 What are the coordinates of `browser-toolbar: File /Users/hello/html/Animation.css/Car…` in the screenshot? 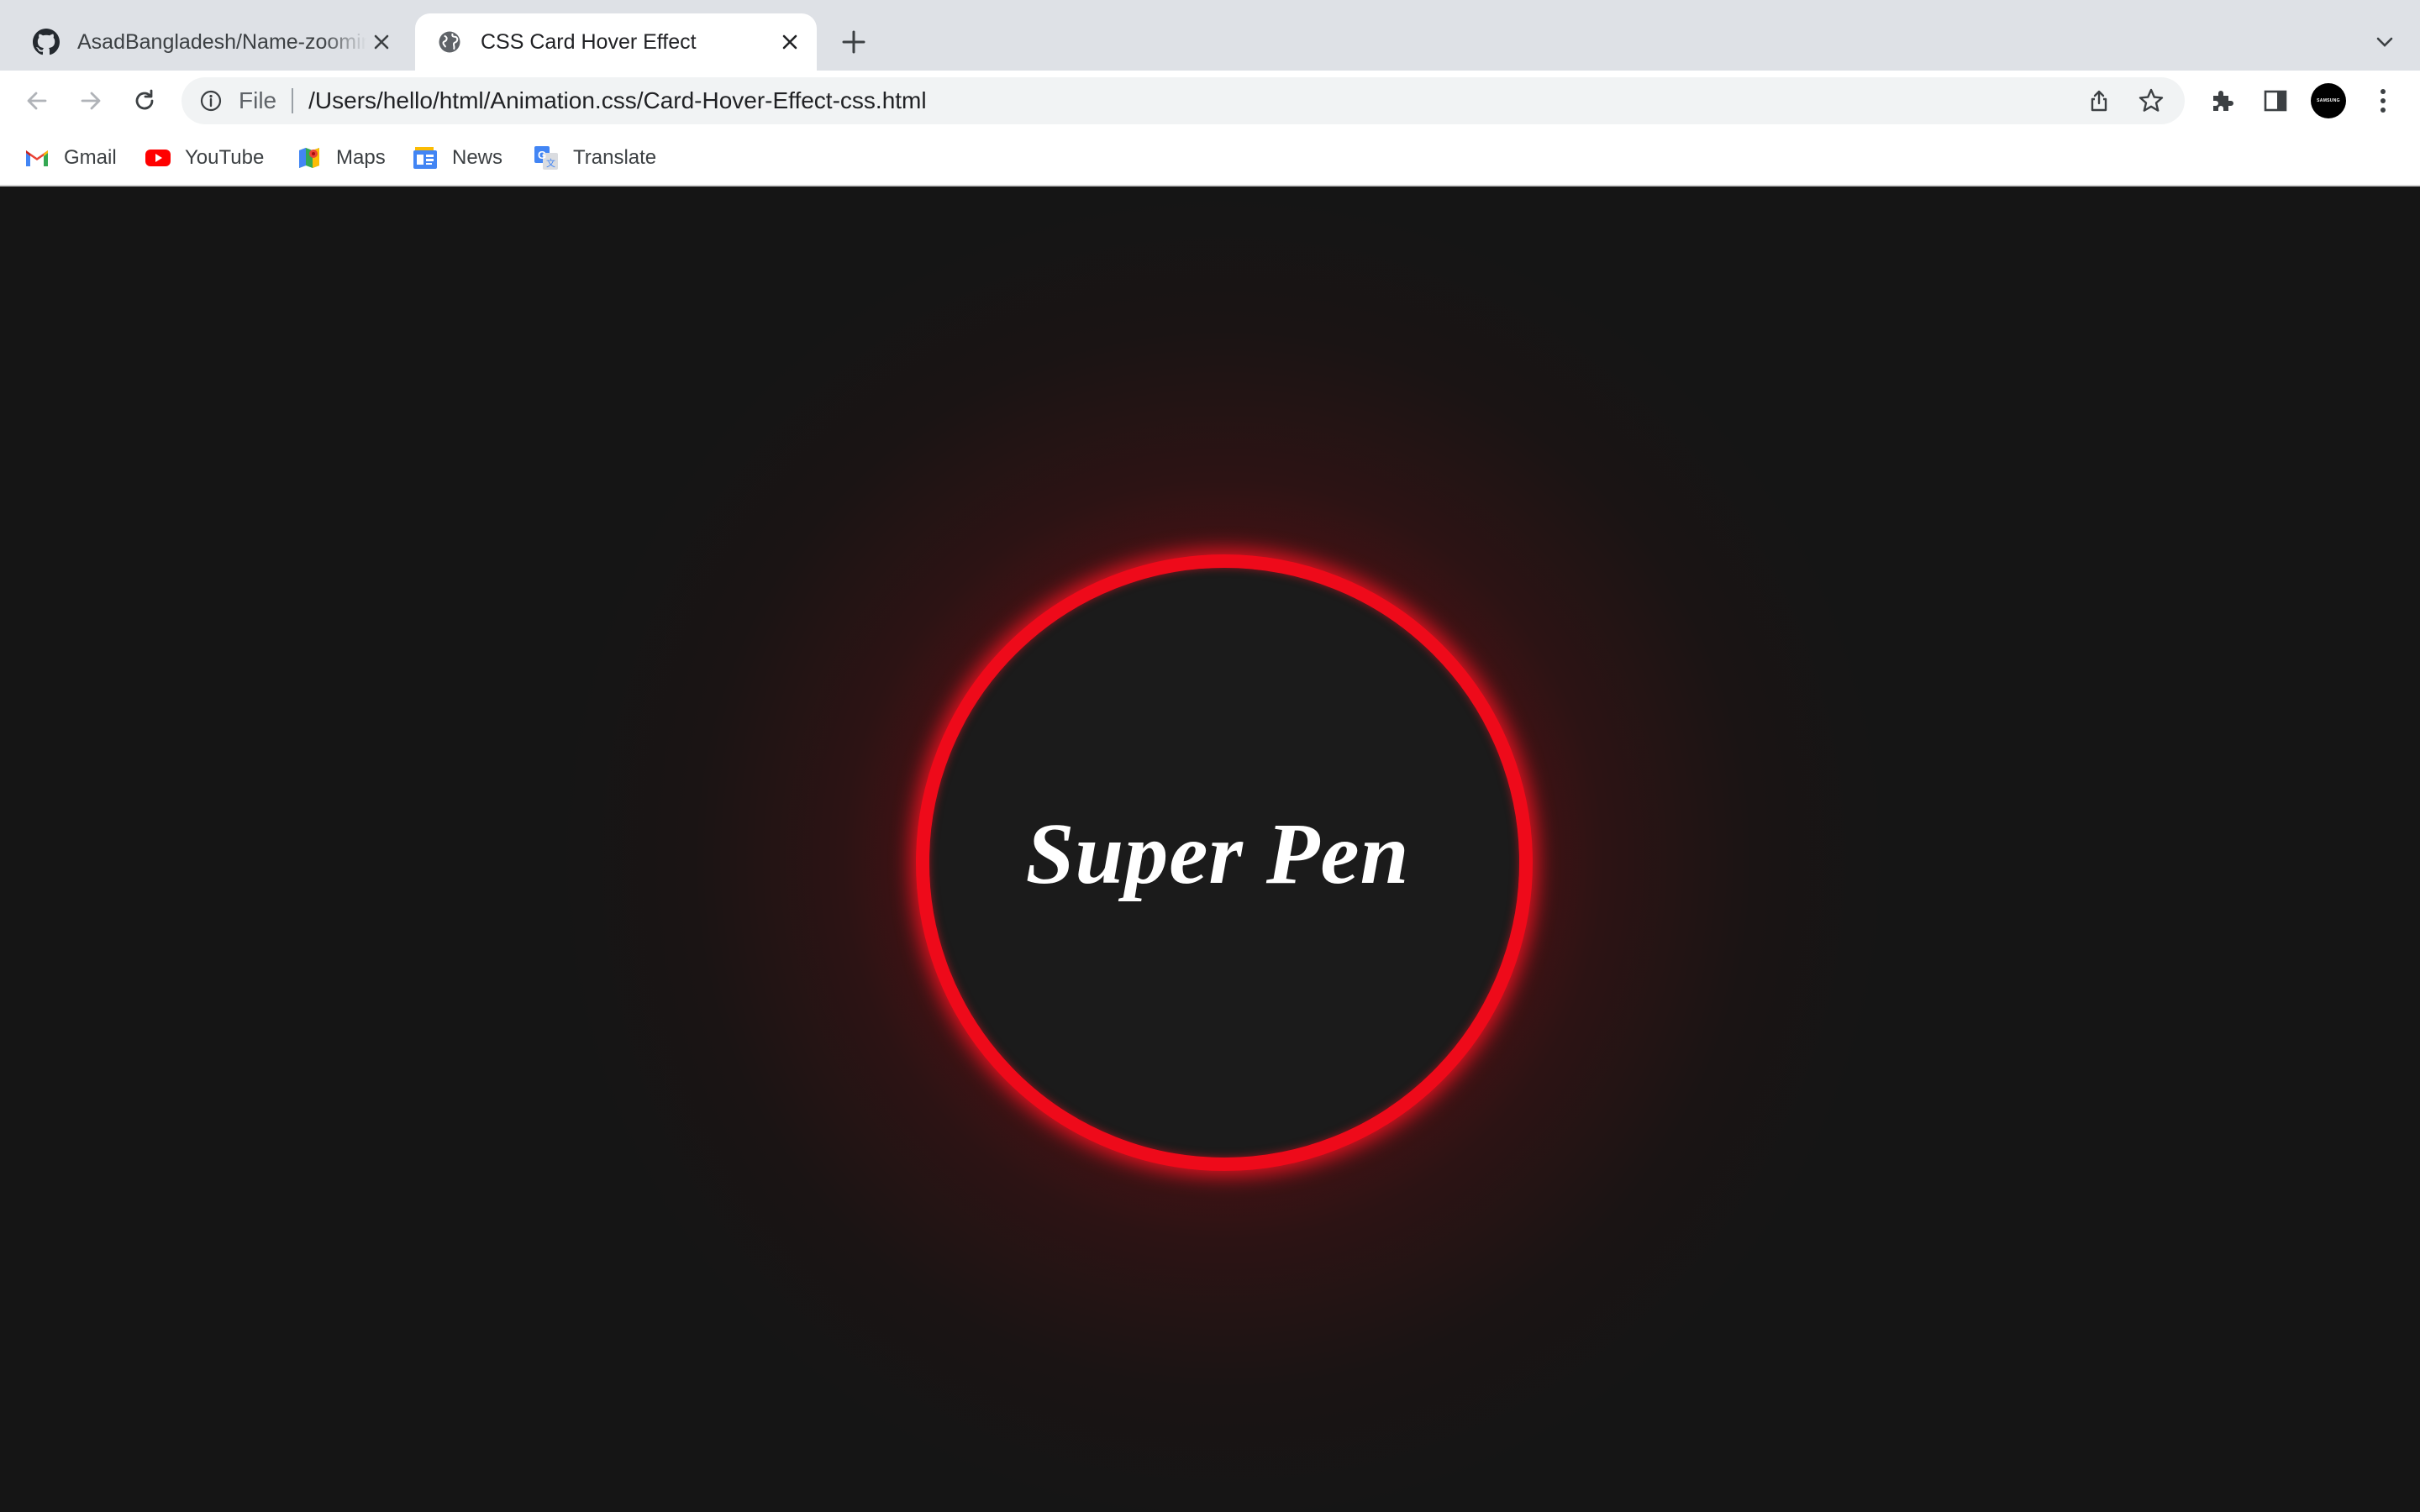 It's located at (1210, 101).